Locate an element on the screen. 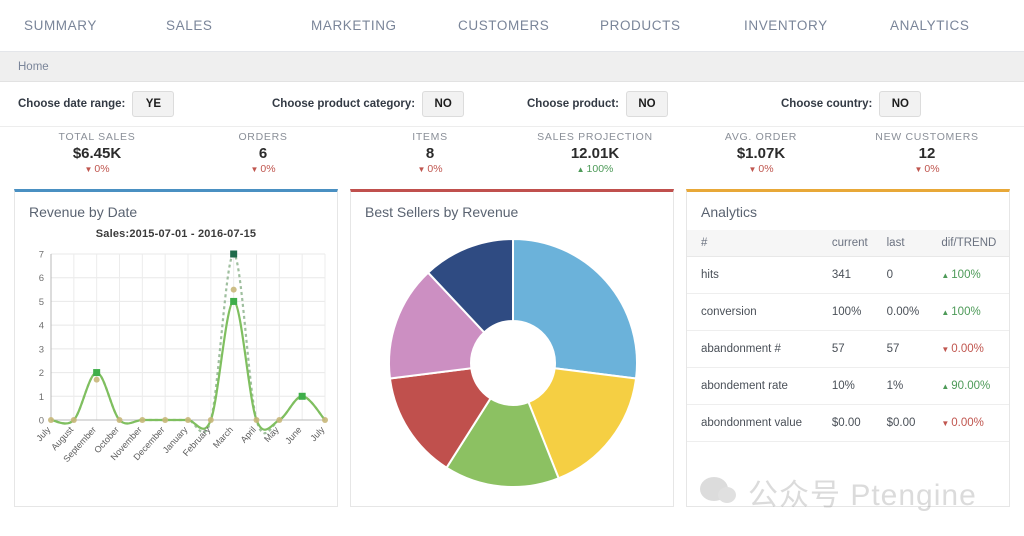  kpi-value: 6 is located at coordinates (263, 153).